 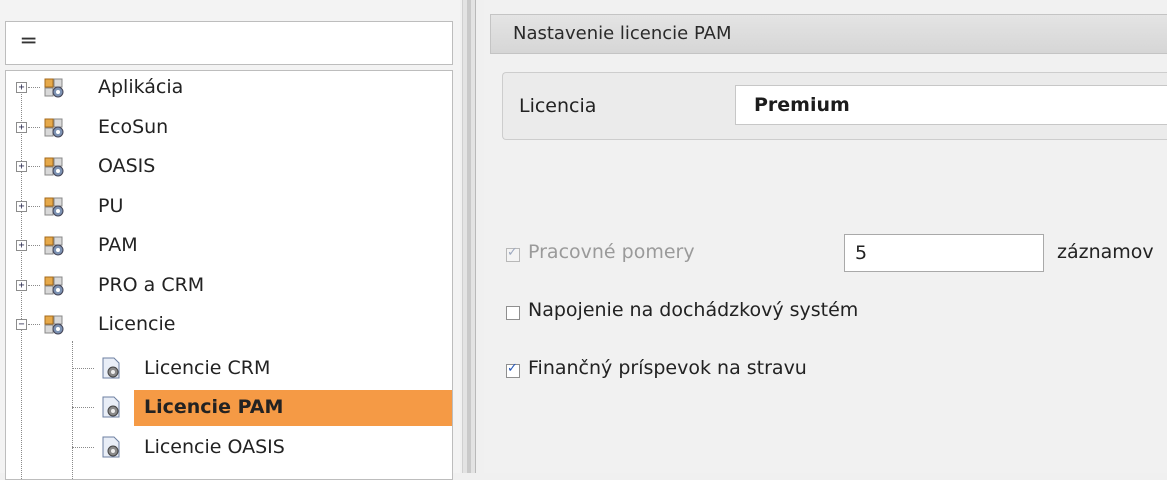 I want to click on tree-child-label: Licencie CRM, so click(x=207, y=367).